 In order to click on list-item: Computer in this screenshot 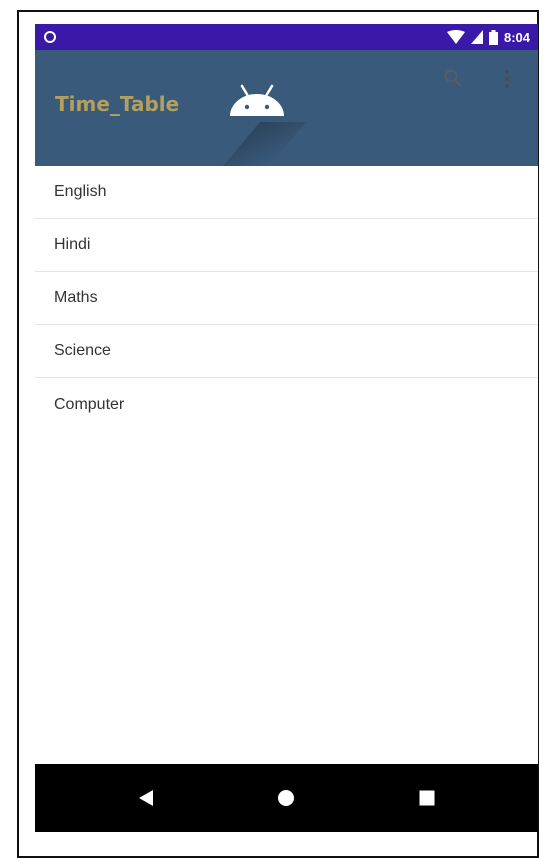, I will do `click(286, 404)`.